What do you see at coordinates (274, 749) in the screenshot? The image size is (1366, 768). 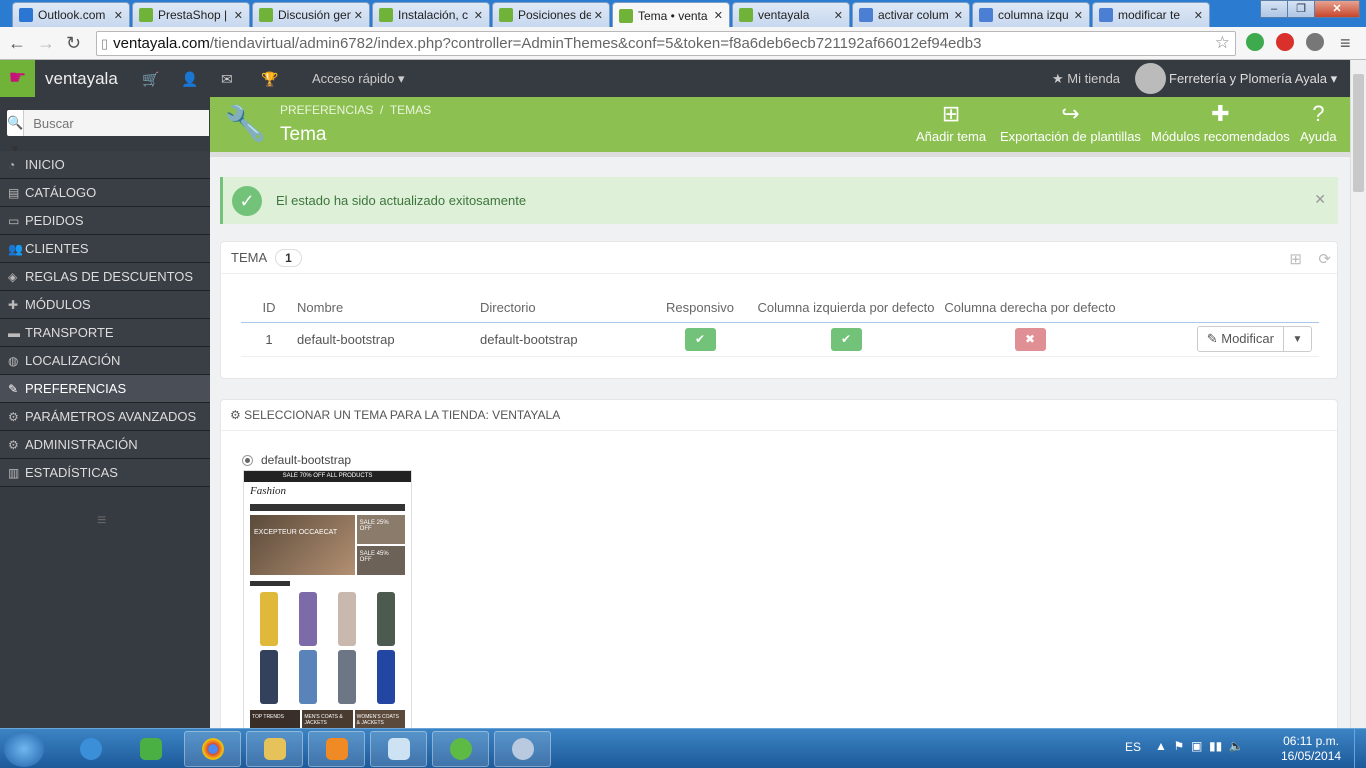 I see `taskbar-explorer` at bounding box center [274, 749].